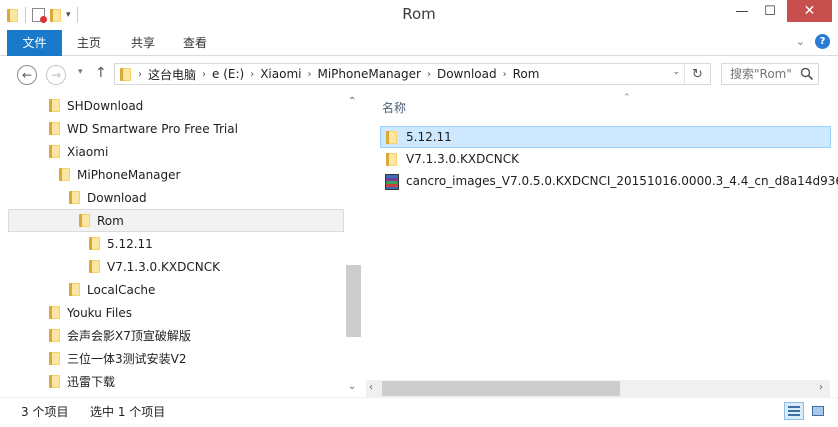 Image resolution: width=838 pixels, height=427 pixels. I want to click on tree-item-v7-1-3-0: V7.1.3.0.KXDCNCK, so click(176, 266).